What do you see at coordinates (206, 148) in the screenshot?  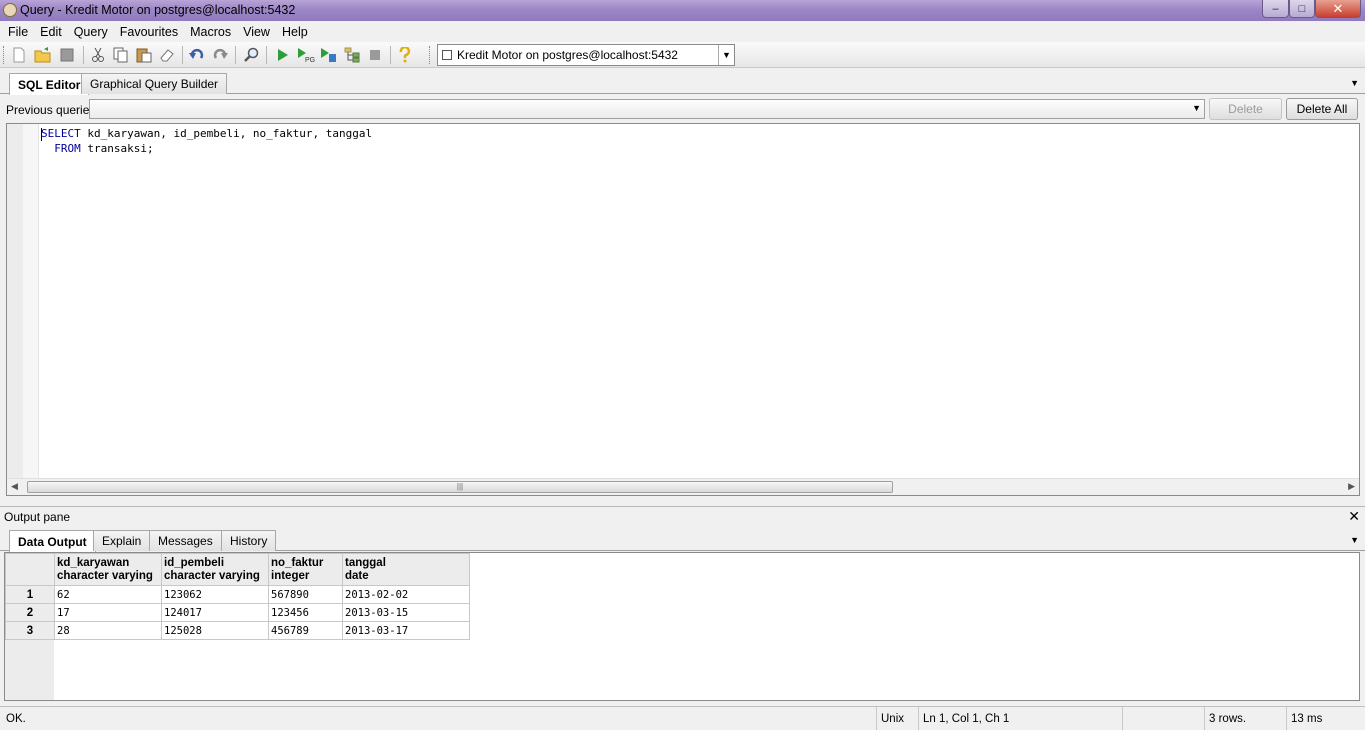 I see `code-line-2: FROM transaksi;` at bounding box center [206, 148].